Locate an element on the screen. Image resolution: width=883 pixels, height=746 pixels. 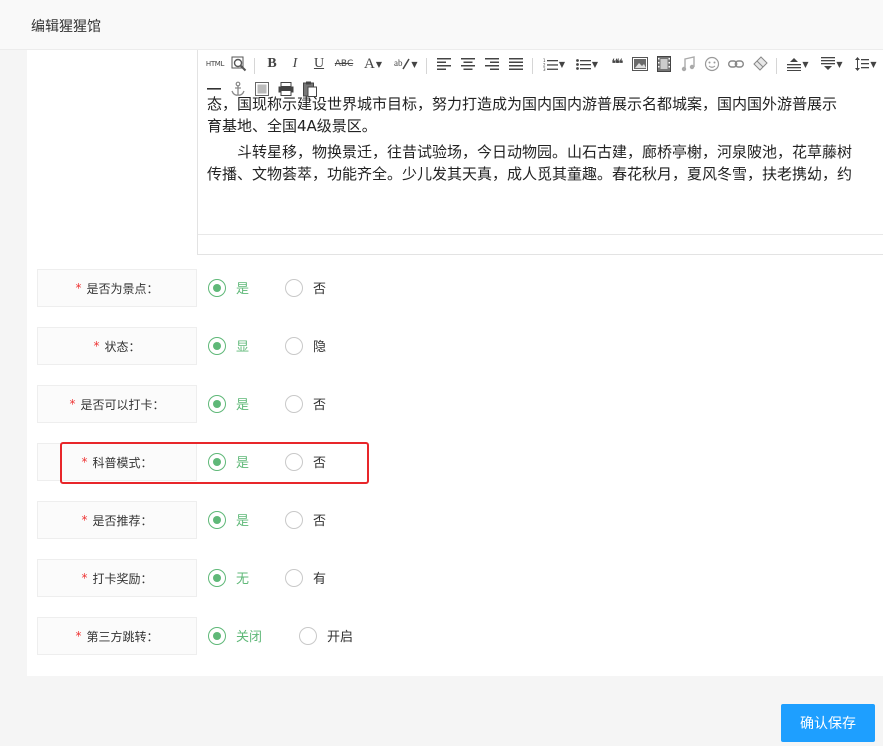
highlight-color-icon: ab ▼ is located at coordinates (406, 64).